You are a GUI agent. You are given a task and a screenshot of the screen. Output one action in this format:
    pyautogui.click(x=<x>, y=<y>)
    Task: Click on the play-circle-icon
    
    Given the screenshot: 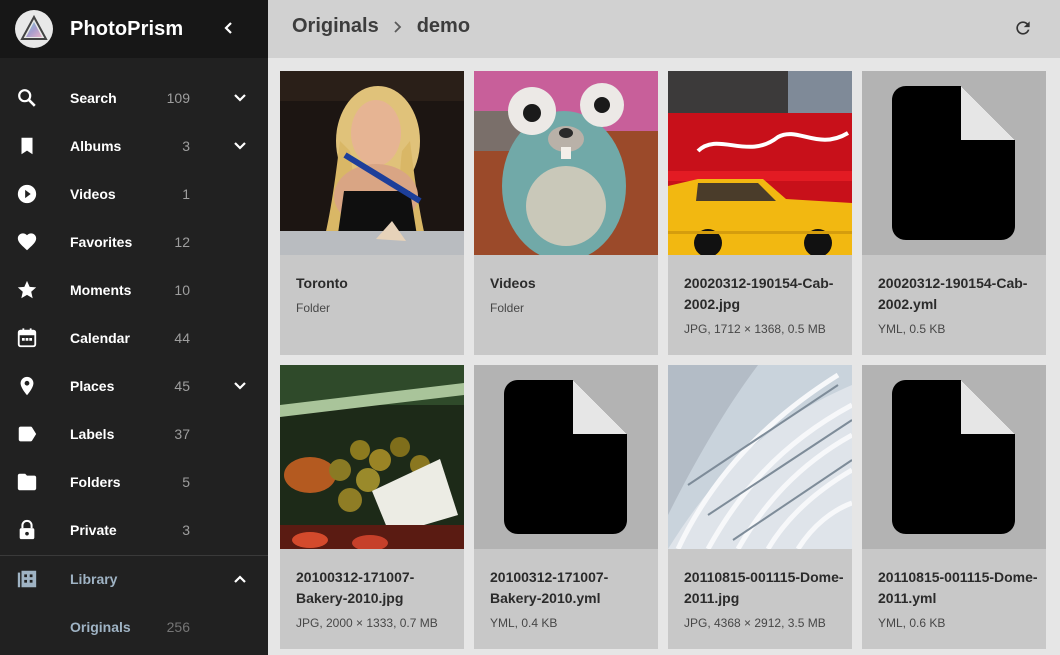 What is the action you would take?
    pyautogui.click(x=27, y=194)
    